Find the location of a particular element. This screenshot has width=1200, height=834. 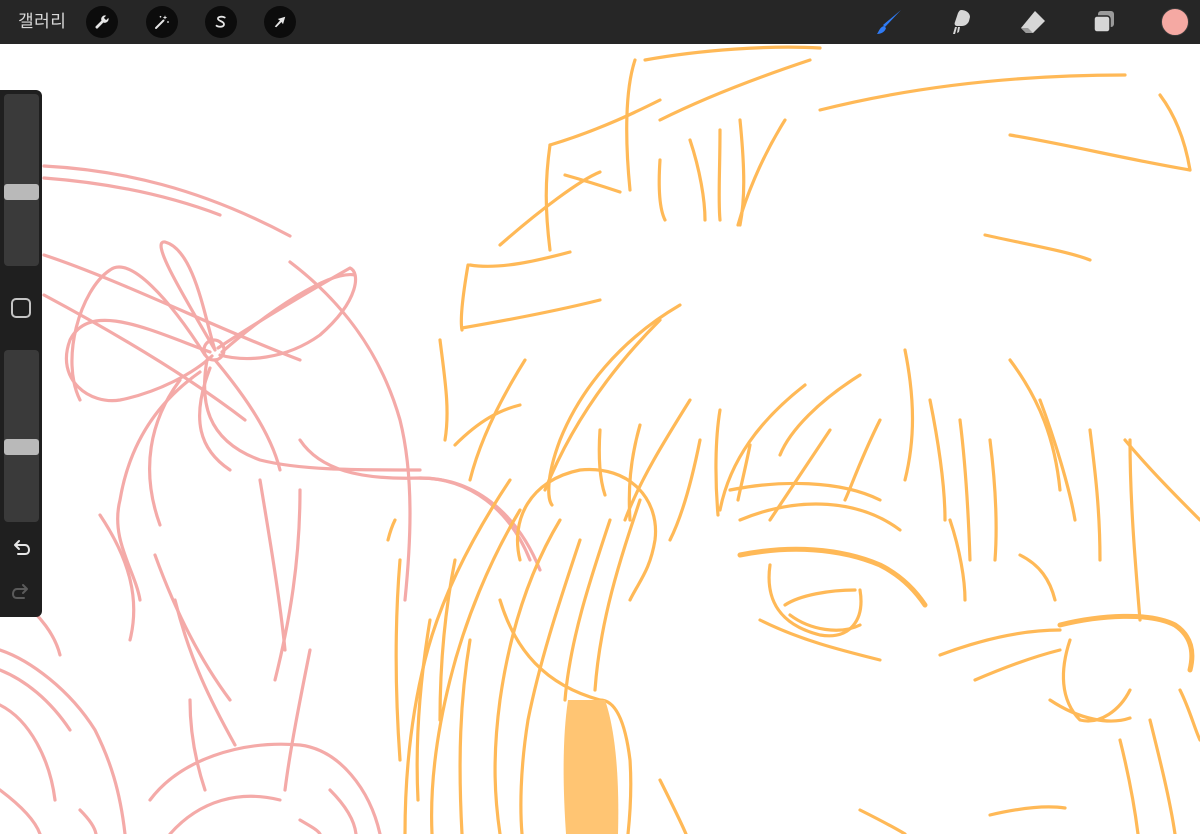

arrow-cursor-icon is located at coordinates (280, 22).